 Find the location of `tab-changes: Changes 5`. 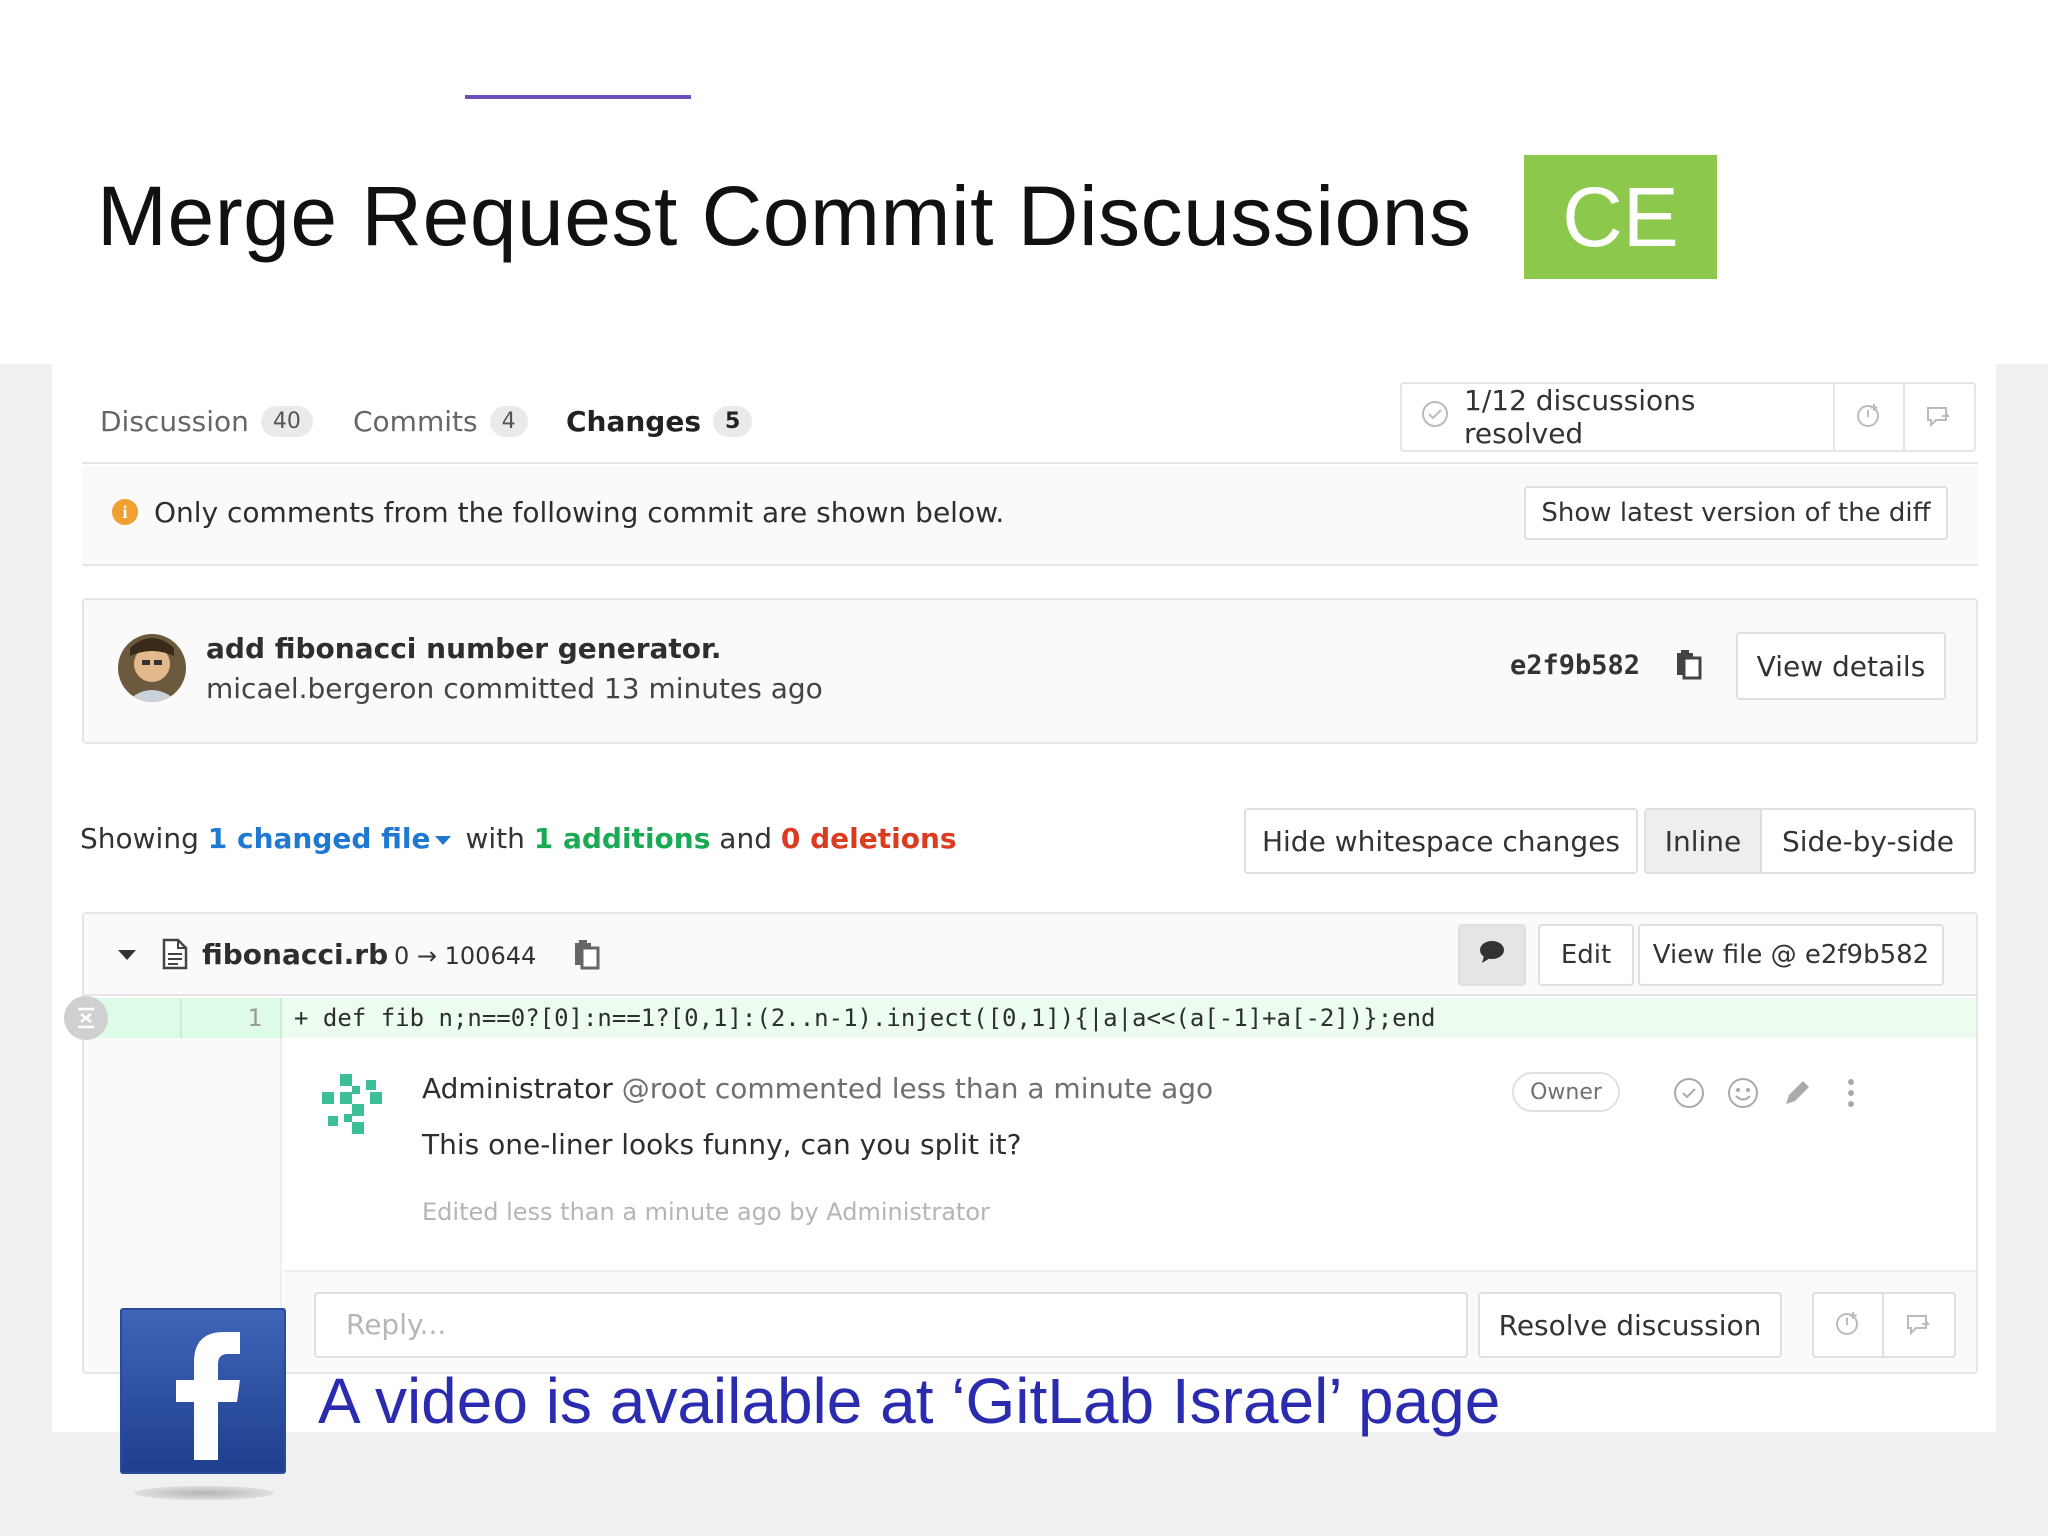

tab-changes: Changes 5 is located at coordinates (659, 421).